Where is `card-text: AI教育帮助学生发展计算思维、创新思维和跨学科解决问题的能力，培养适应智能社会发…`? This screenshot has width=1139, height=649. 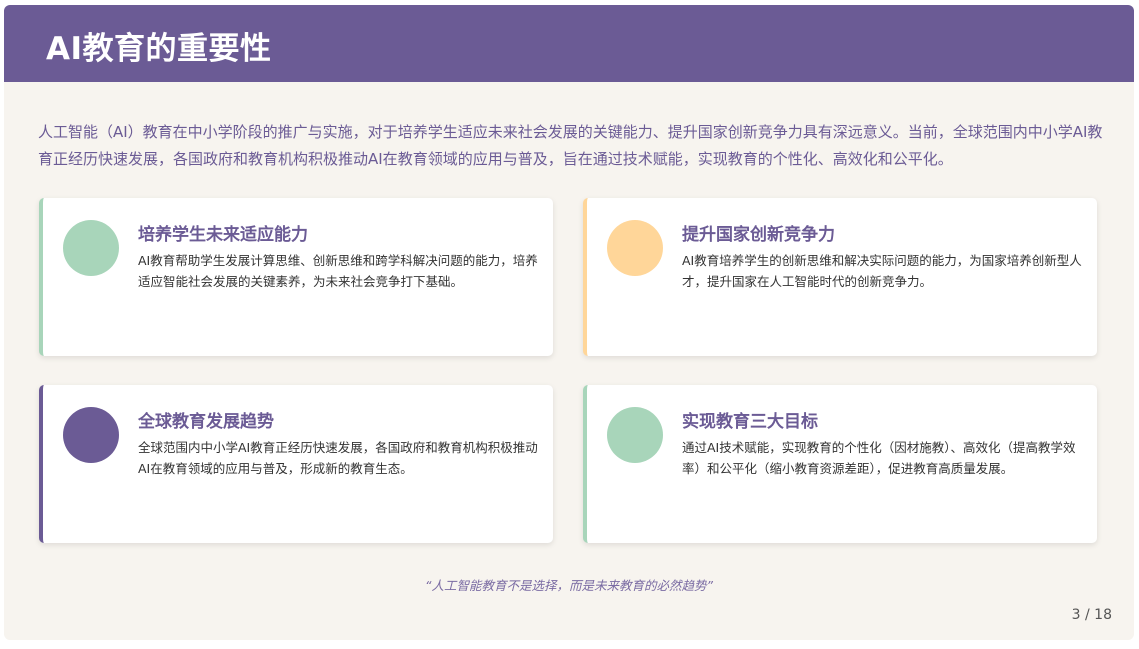
card-text: AI教育帮助学生发展计算思维、创新思维和跨学科解决问题的能力，培养适应智能社会发… is located at coordinates (338, 271).